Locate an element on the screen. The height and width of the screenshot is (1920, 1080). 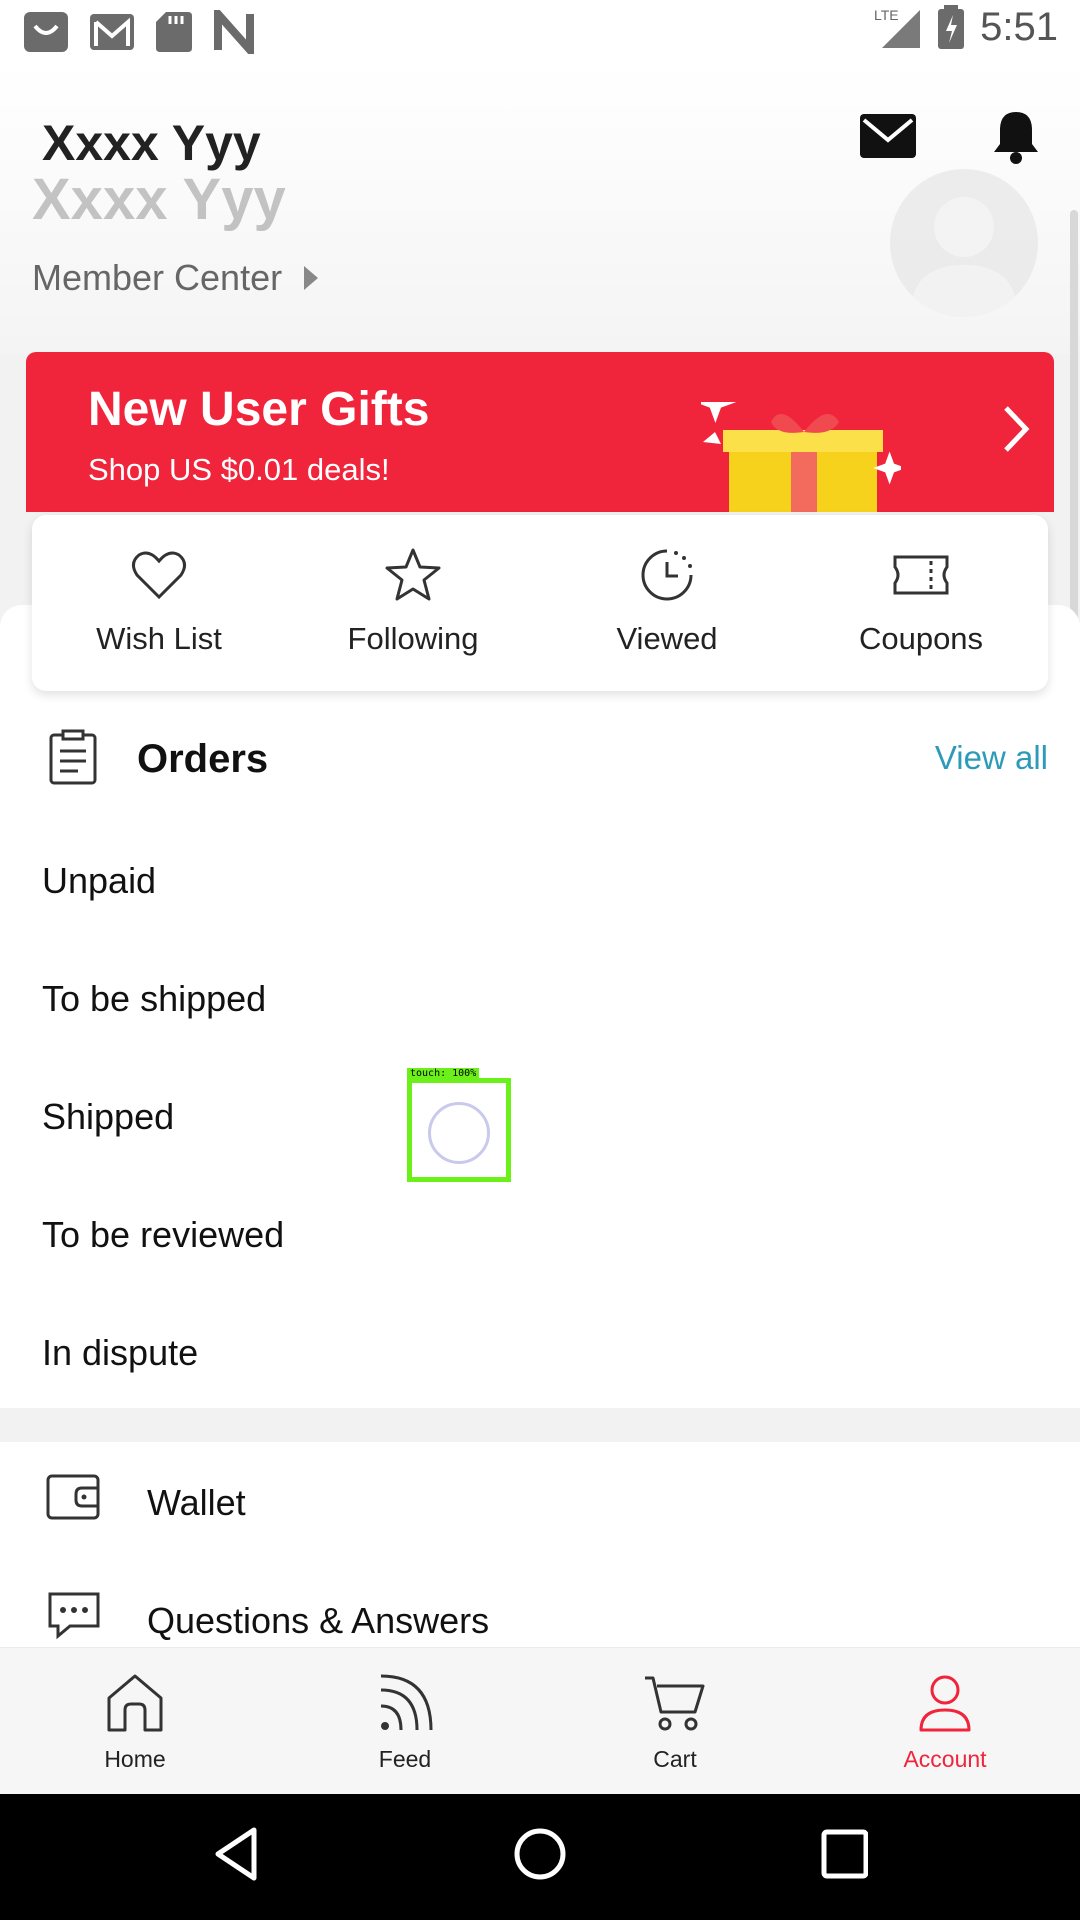
cart-icon is located at coordinates (675, 1703).